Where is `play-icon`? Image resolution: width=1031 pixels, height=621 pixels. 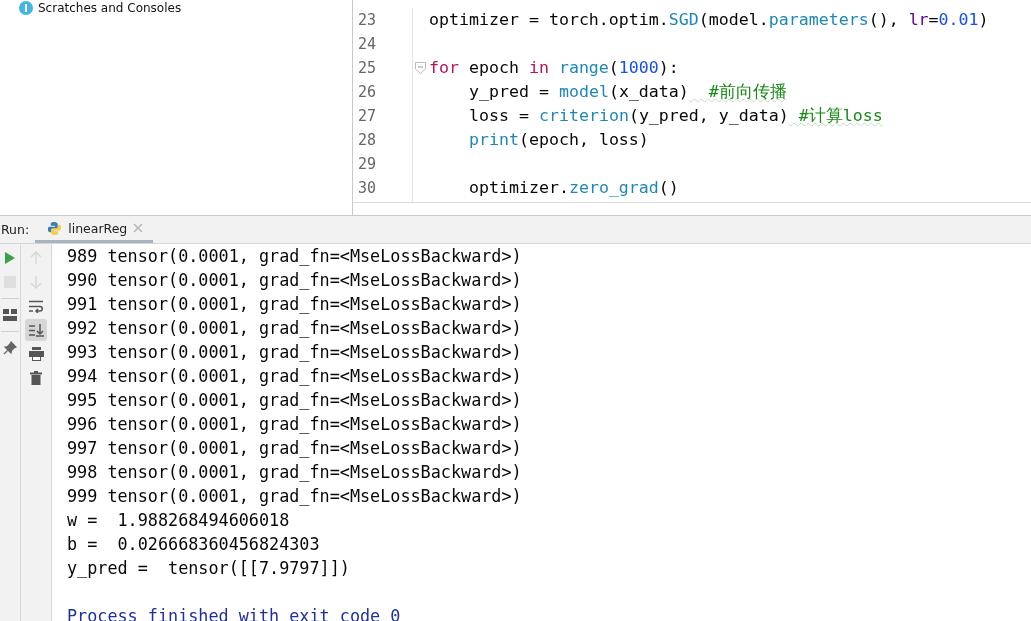 play-icon is located at coordinates (10, 258).